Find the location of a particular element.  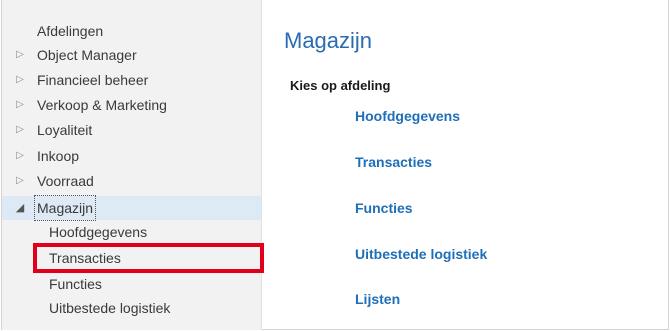

sidebar-subitem-hoofdgegevens: Hoofdgegevens is located at coordinates (131, 232).